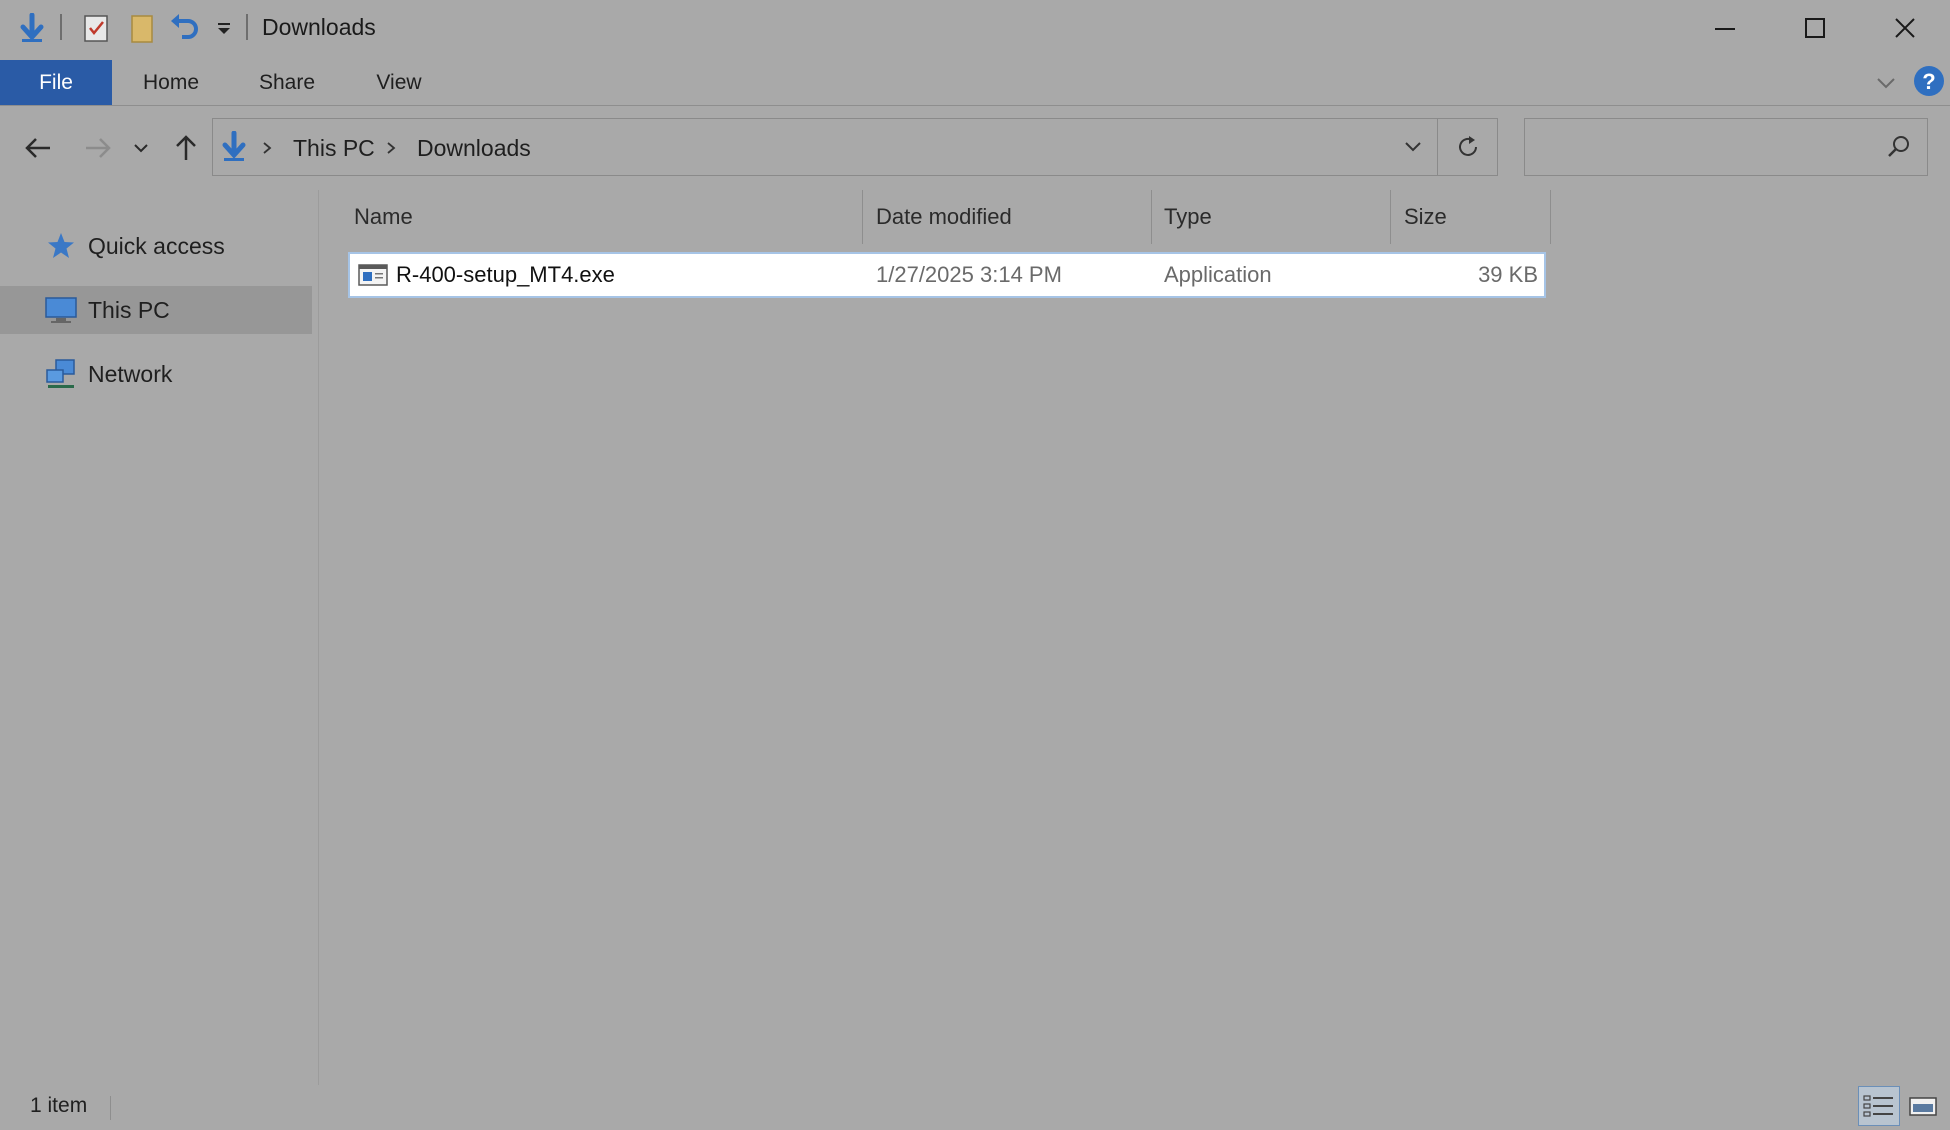 The image size is (1950, 1130). I want to click on title-bar: Downloads, so click(975, 28).